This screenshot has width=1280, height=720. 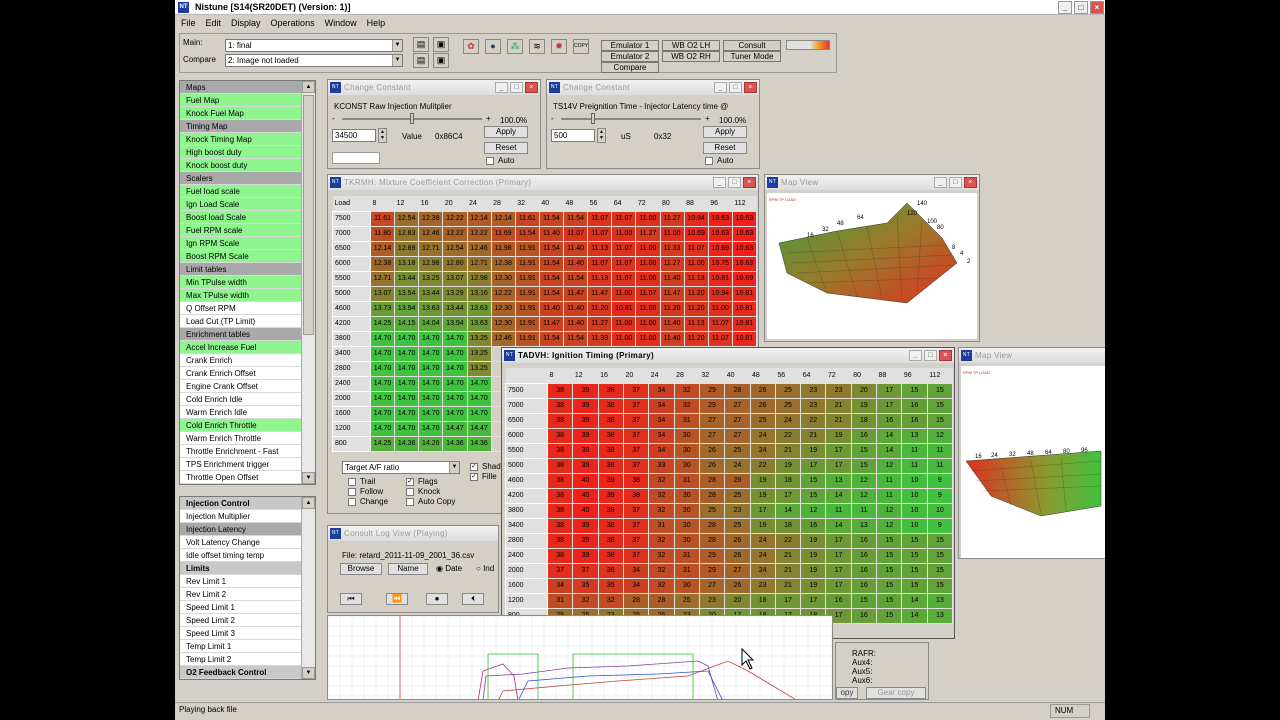 What do you see at coordinates (527, 308) in the screenshot?
I see `table-cell: 11.91` at bounding box center [527, 308].